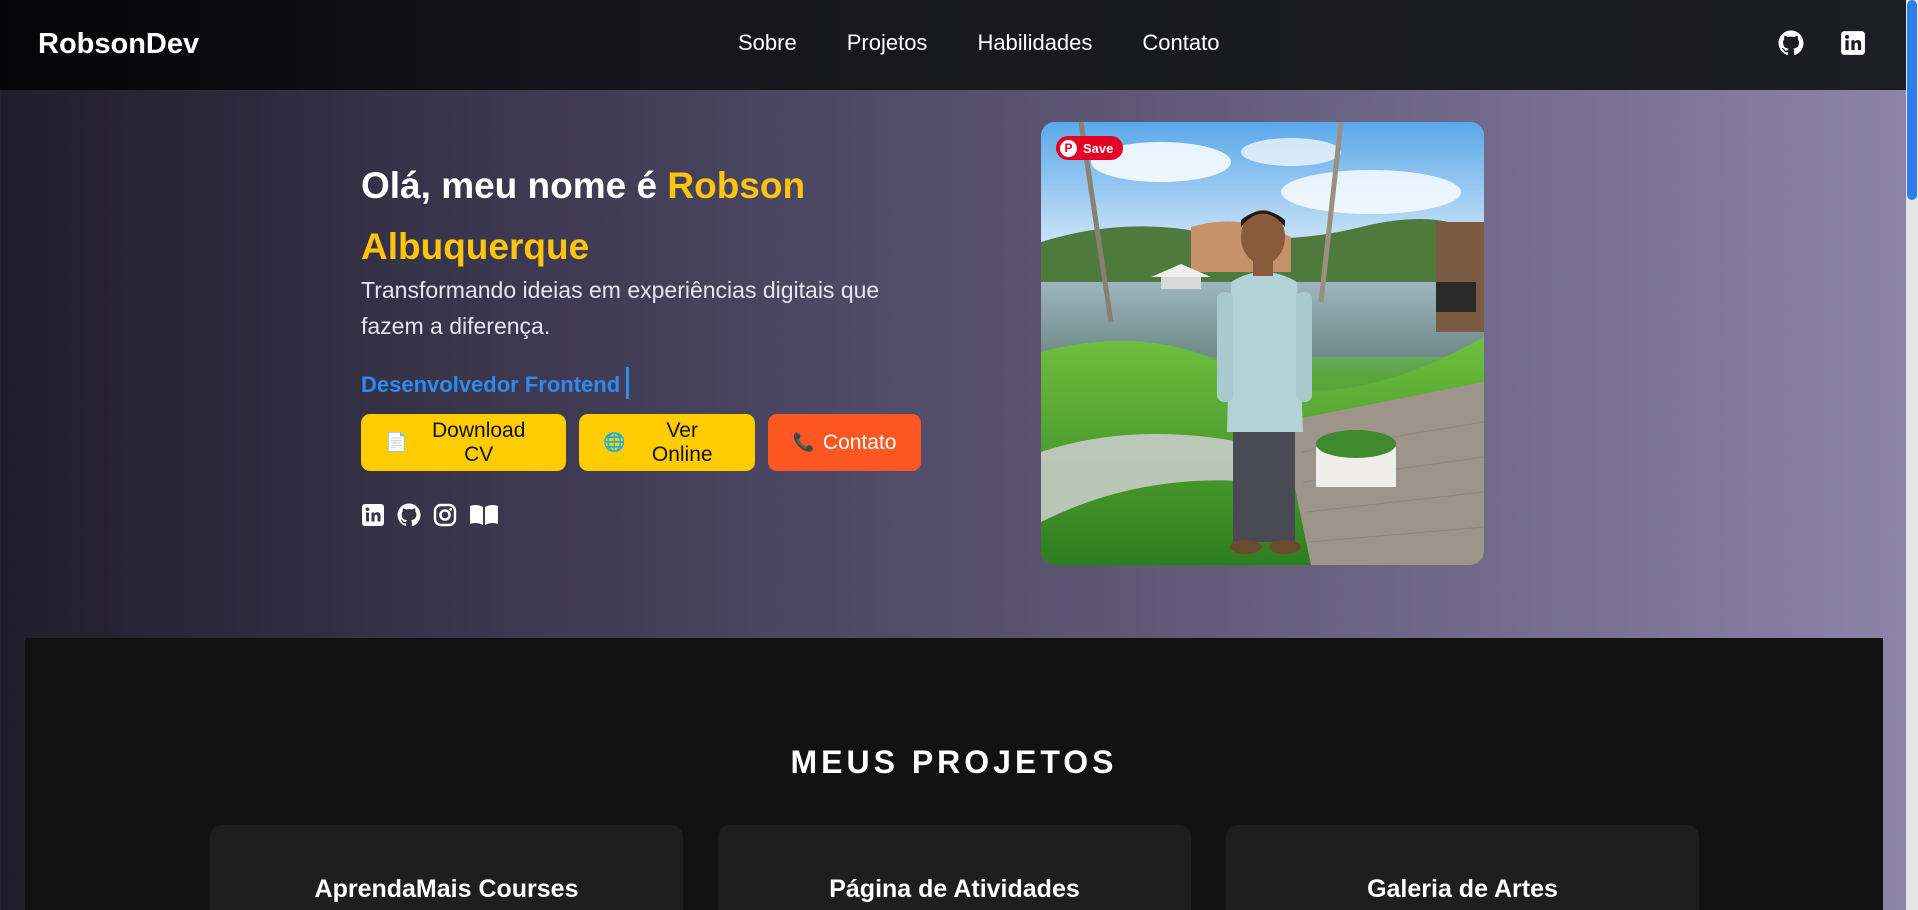 This screenshot has height=910, width=1918. I want to click on project-card: Página de Atividades, so click(954, 867).